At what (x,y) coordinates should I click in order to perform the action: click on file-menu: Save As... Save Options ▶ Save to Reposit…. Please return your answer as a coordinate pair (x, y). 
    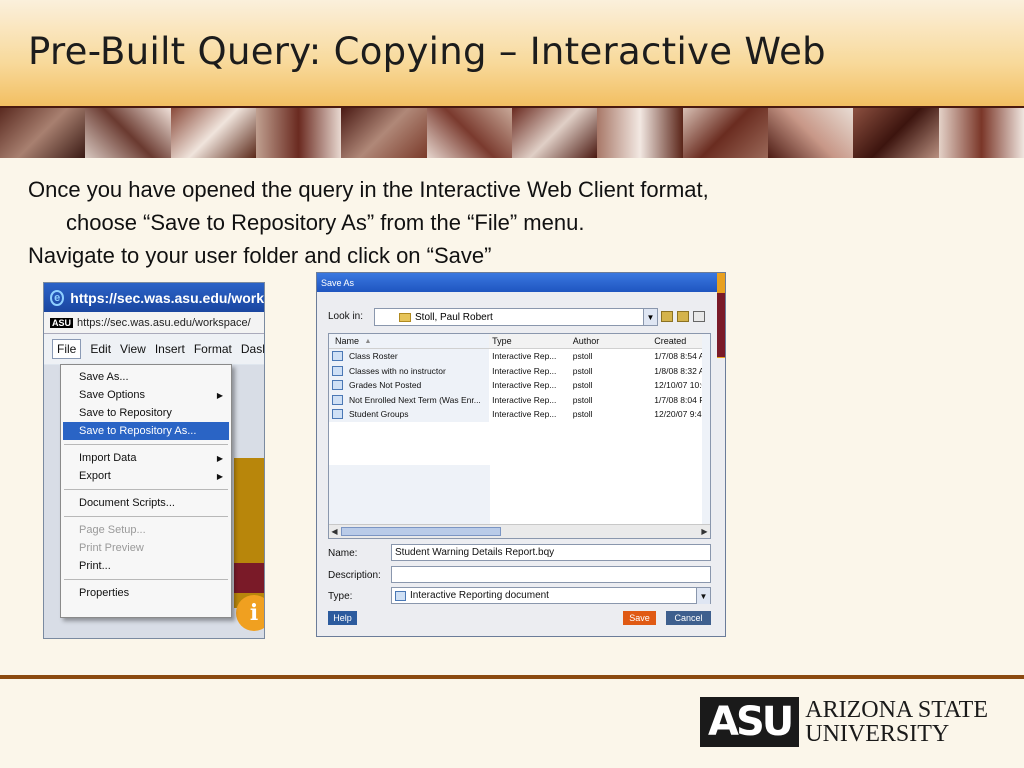
    Looking at the image, I should click on (146, 491).